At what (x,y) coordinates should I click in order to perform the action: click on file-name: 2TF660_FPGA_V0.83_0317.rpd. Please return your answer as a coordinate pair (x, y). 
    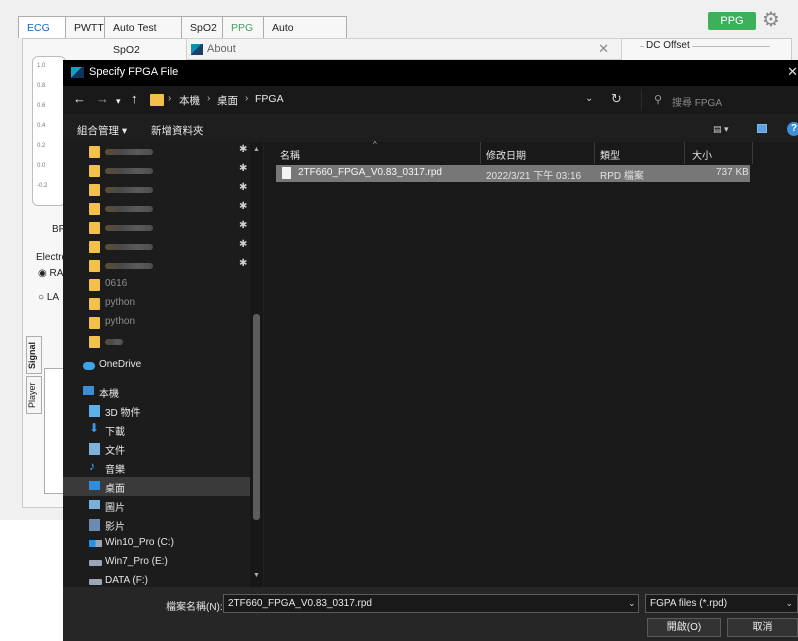
    Looking at the image, I should click on (370, 172).